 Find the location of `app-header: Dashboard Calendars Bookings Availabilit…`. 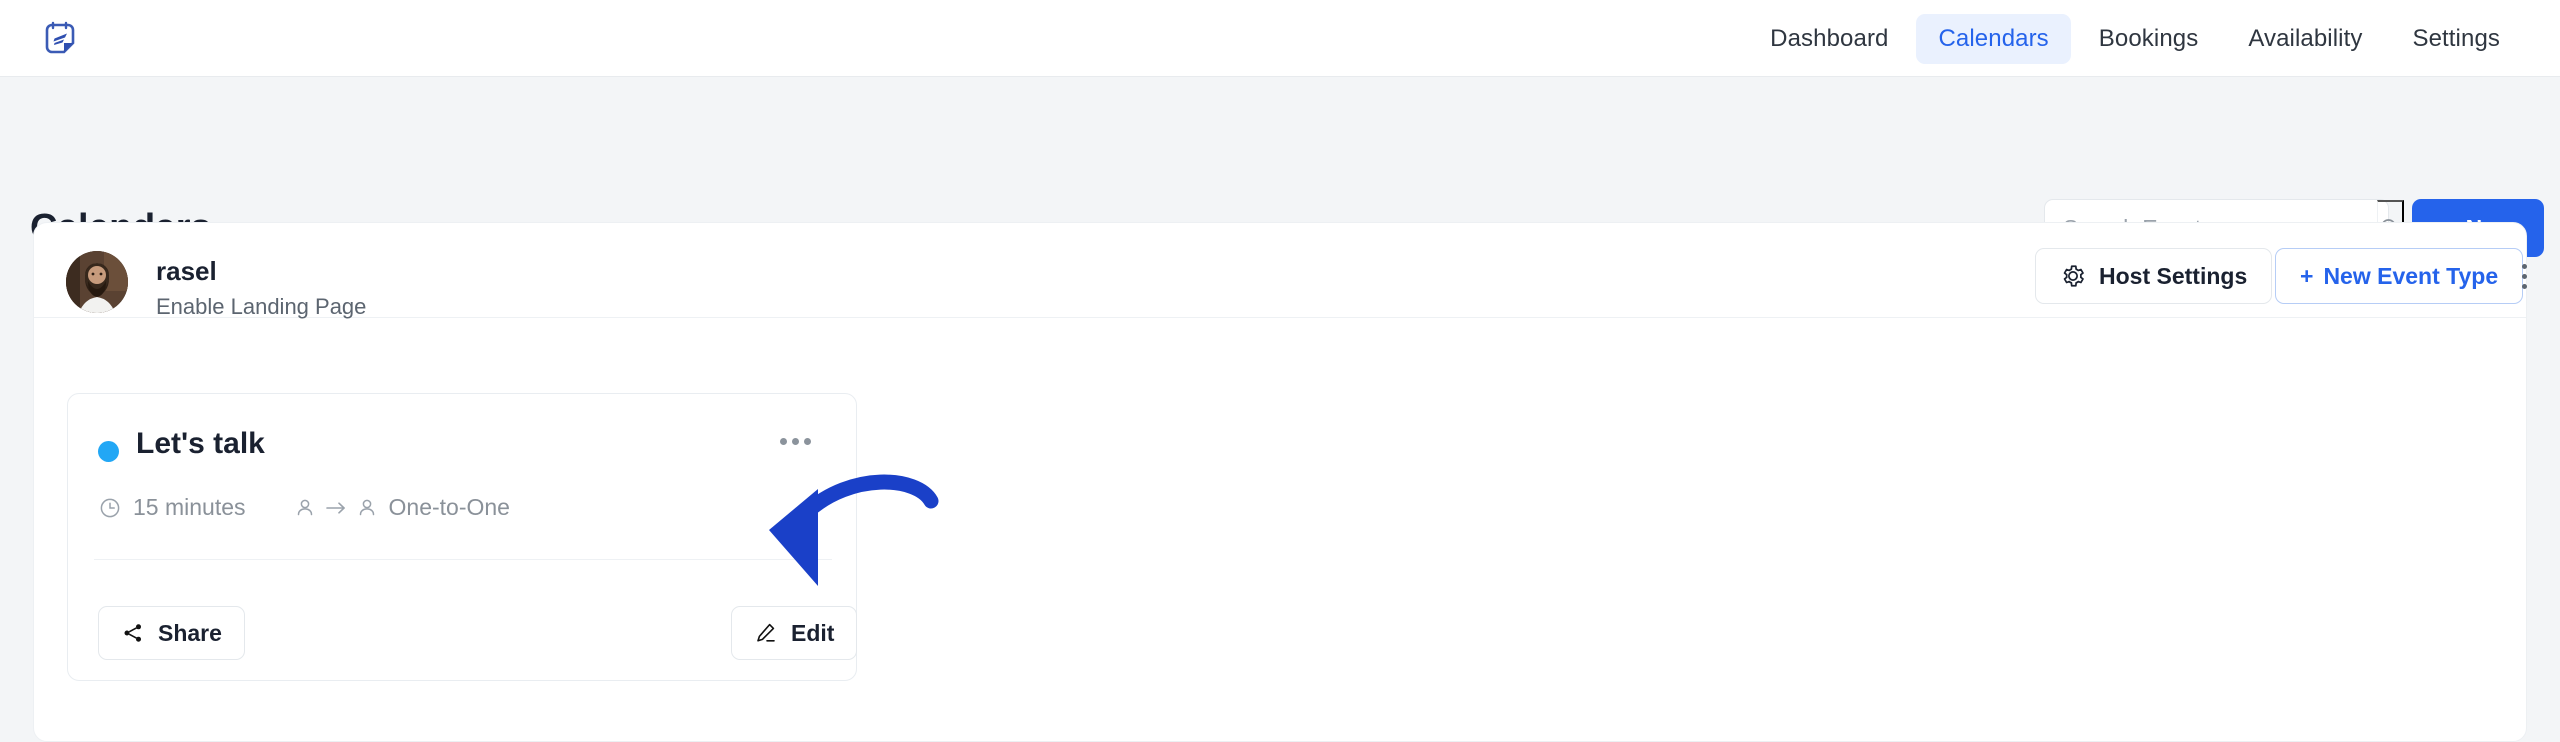

app-header: Dashboard Calendars Bookings Availabilit… is located at coordinates (1280, 38).